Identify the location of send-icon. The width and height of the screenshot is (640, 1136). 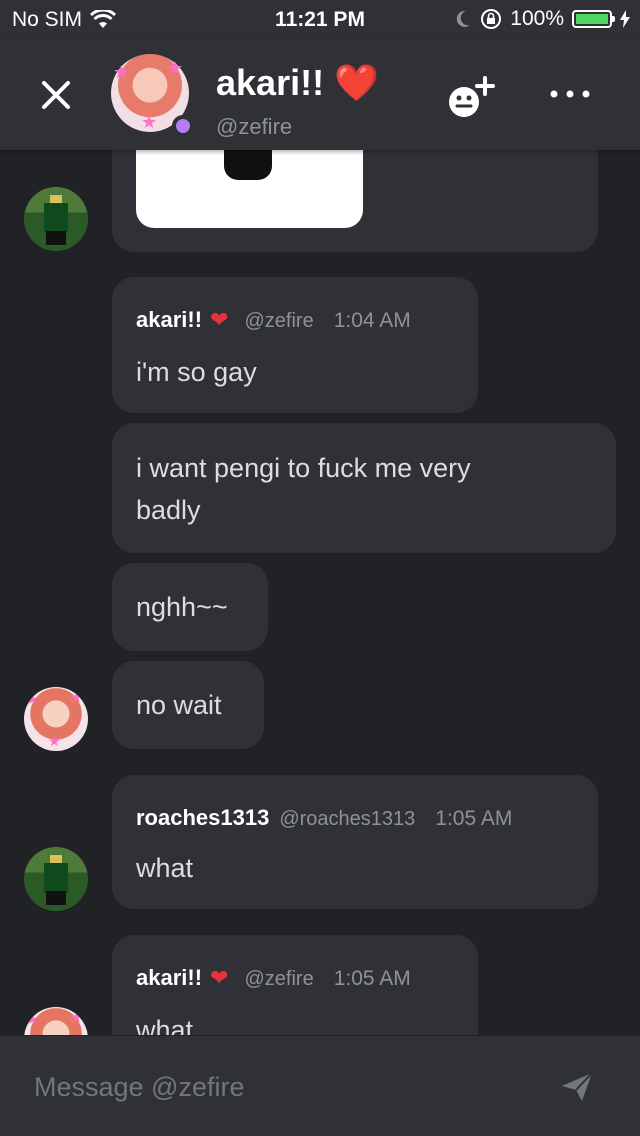
(577, 1087).